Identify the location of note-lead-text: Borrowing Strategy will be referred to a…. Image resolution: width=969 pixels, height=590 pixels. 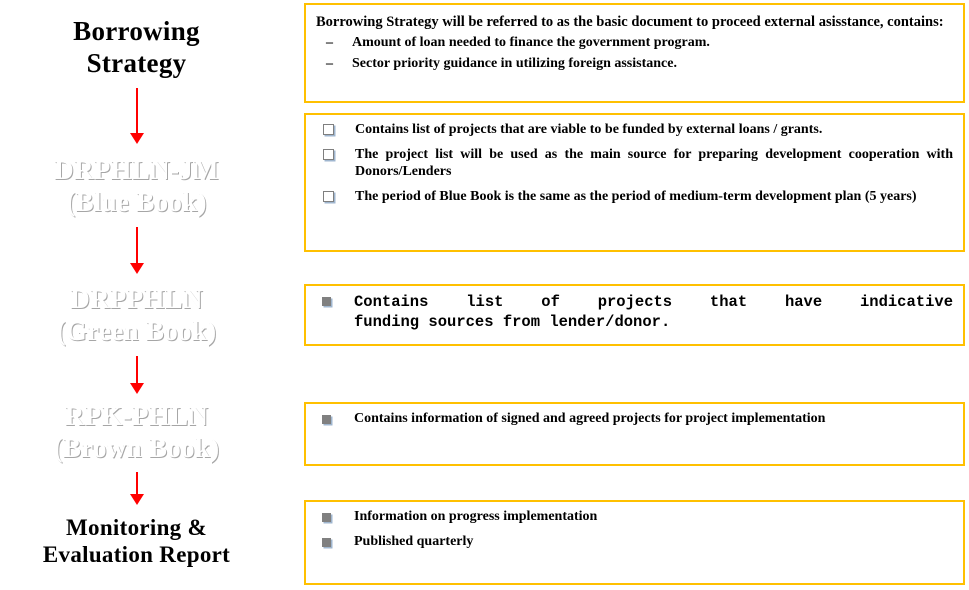
(630, 22).